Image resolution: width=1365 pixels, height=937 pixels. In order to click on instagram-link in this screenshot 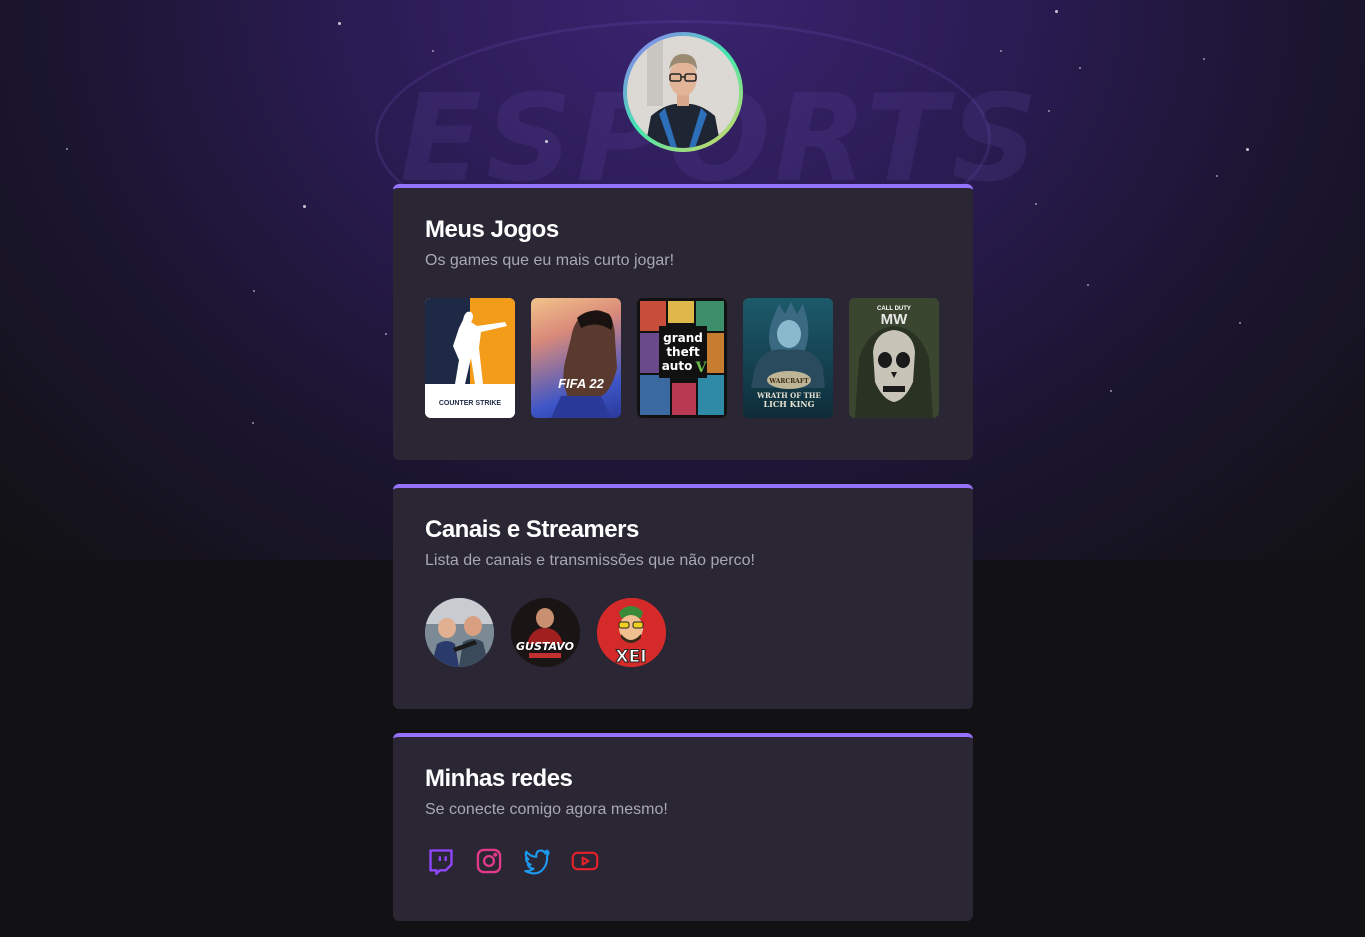, I will do `click(489, 861)`.